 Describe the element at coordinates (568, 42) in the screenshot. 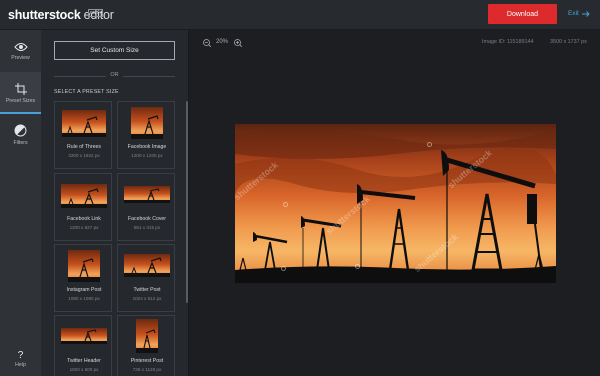

I see `image-dimensions: 3500 x 1737 px` at that location.